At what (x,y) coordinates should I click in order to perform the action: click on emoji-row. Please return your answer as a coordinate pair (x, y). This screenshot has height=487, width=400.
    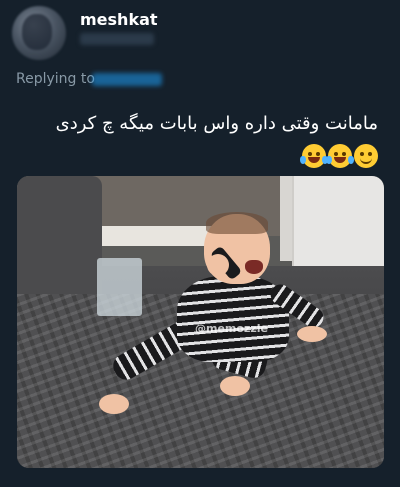
    Looking at the image, I should click on (339, 156).